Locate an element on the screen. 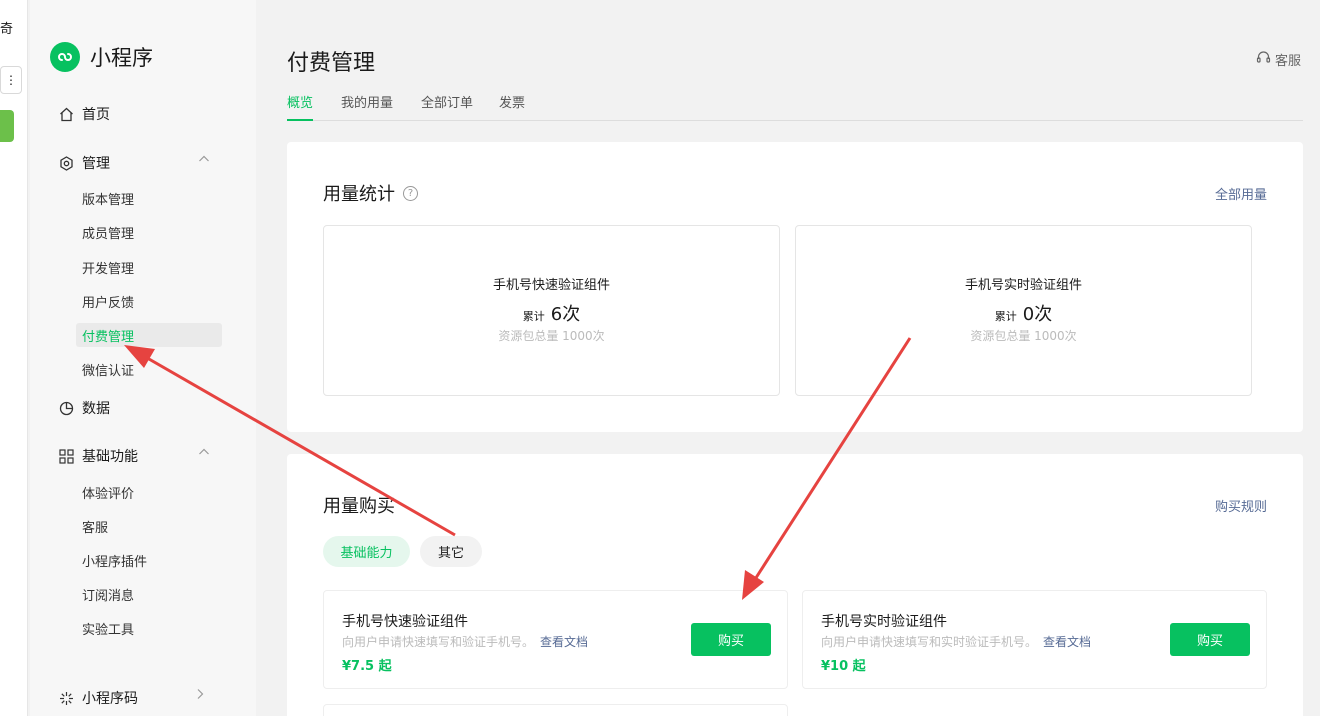 Image resolution: width=1320 pixels, height=716 pixels. tab-all-orders: 全部订单 is located at coordinates (447, 106).